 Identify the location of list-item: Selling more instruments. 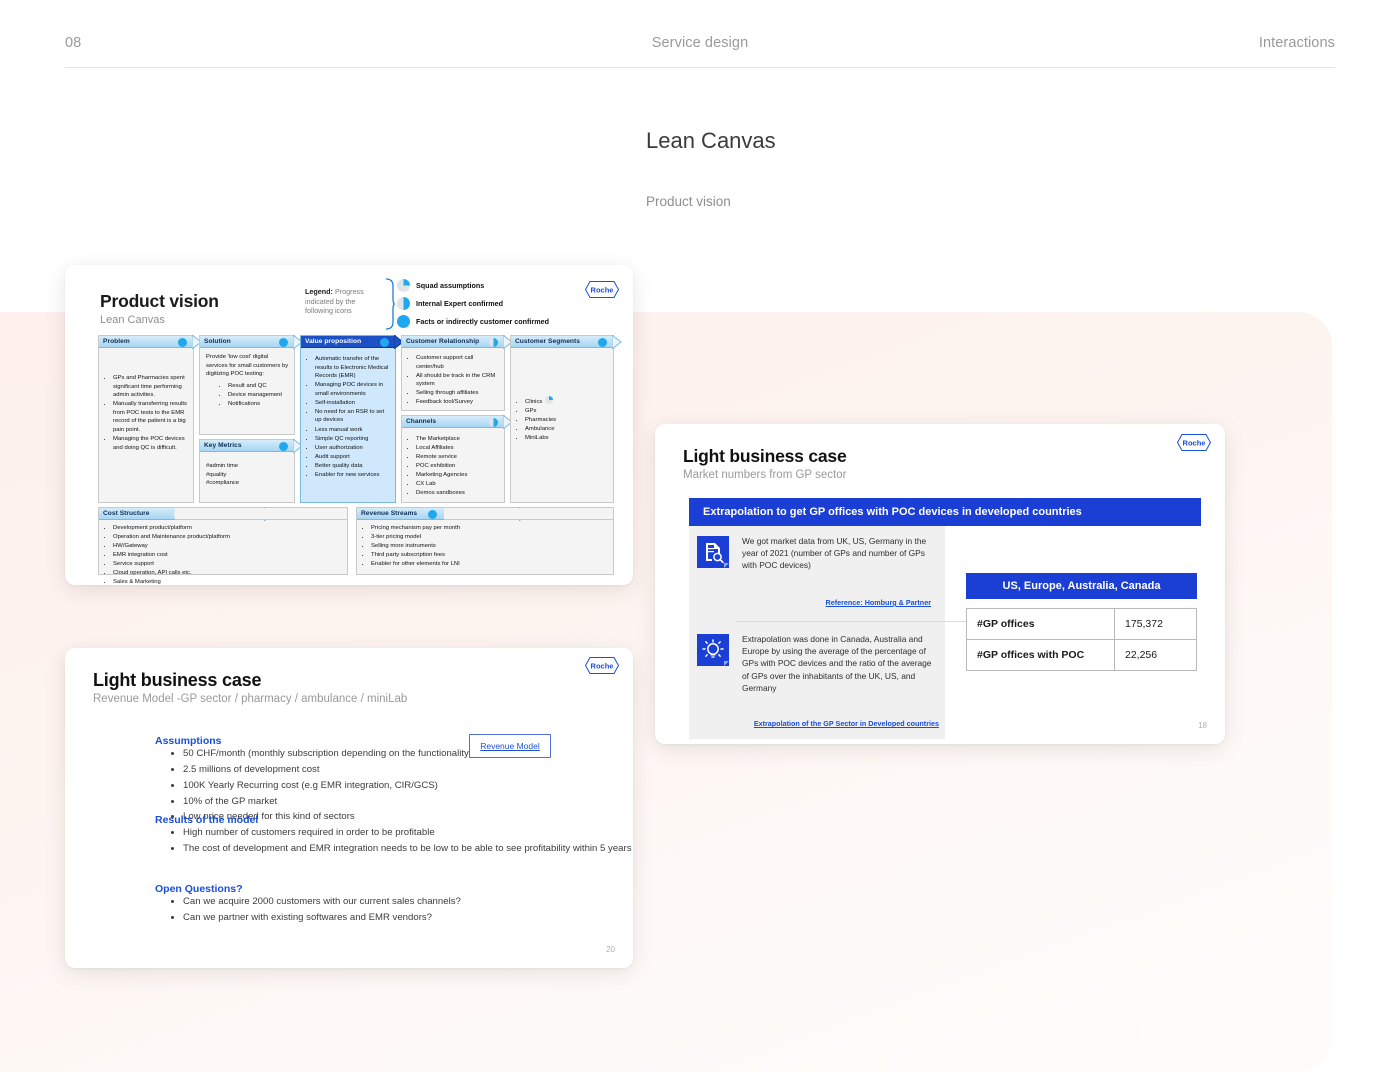
(489, 546).